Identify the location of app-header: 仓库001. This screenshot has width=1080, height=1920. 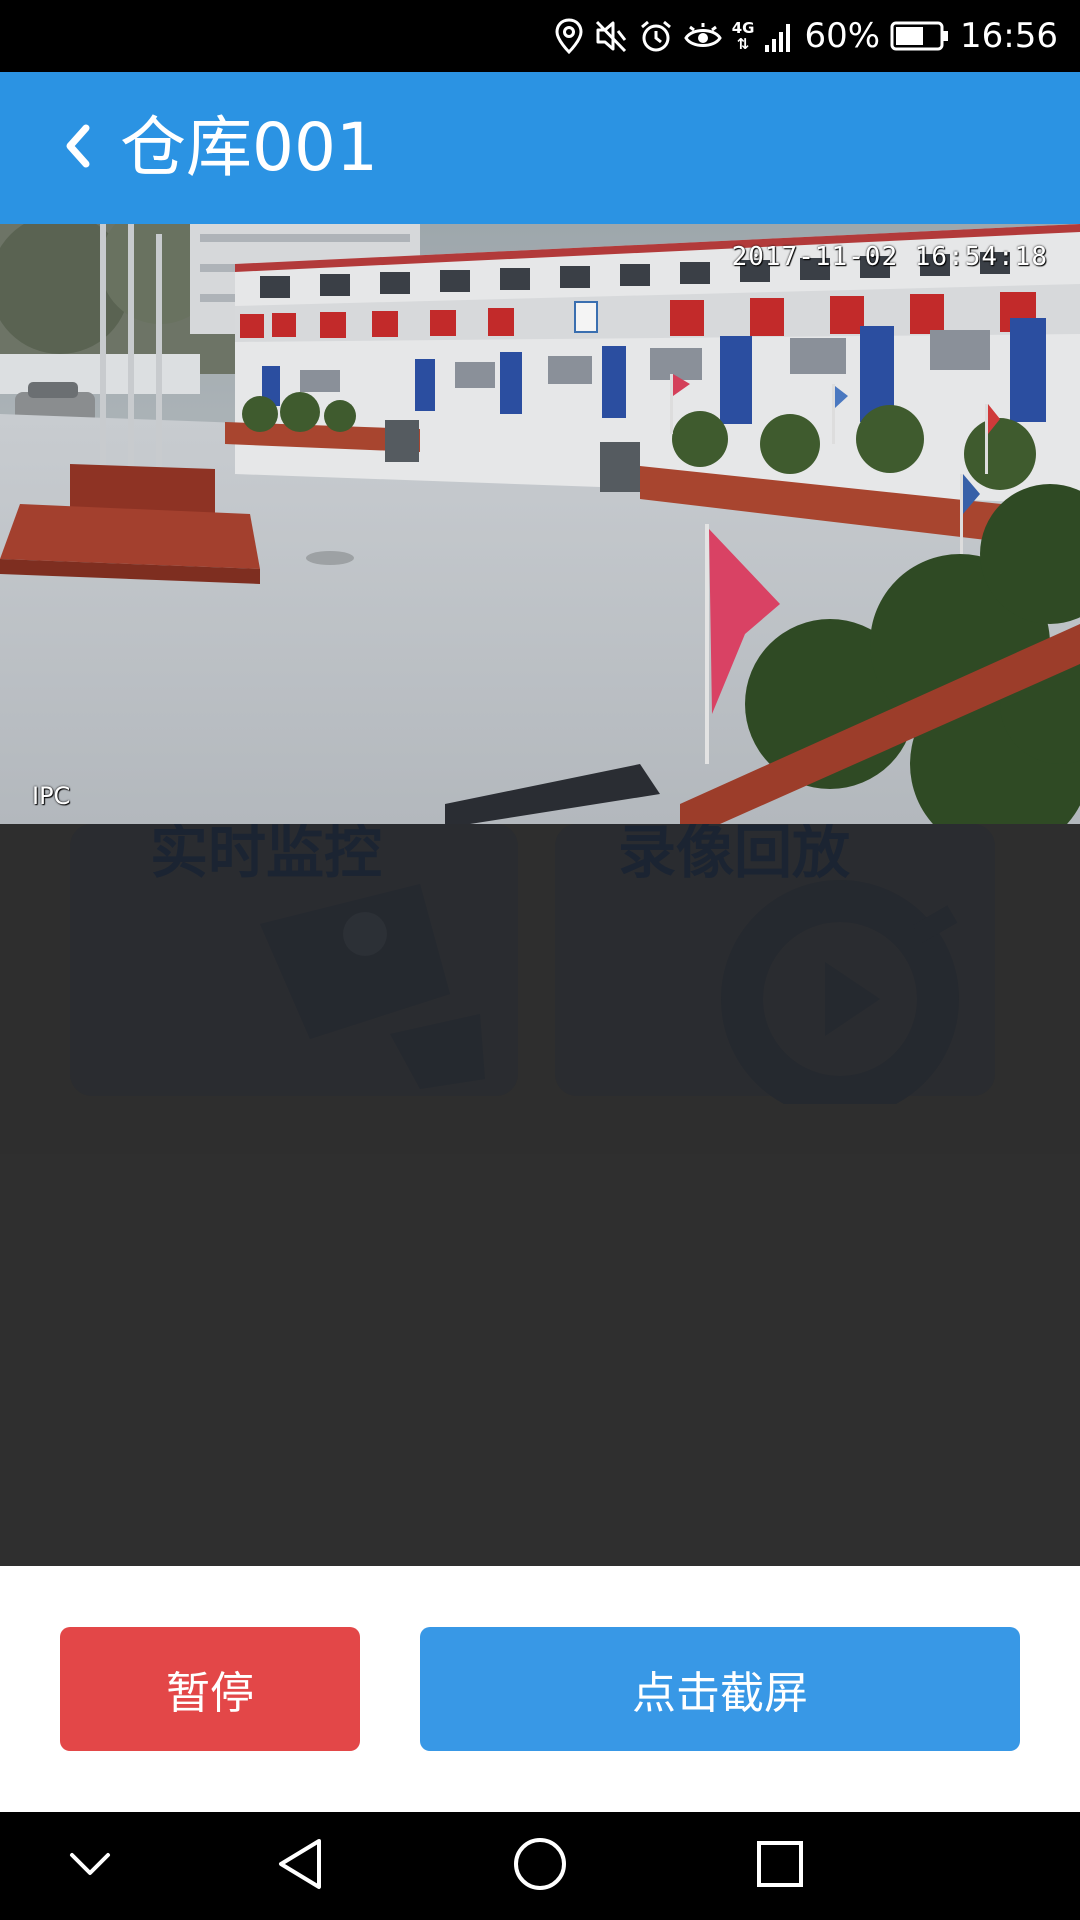
(540, 148).